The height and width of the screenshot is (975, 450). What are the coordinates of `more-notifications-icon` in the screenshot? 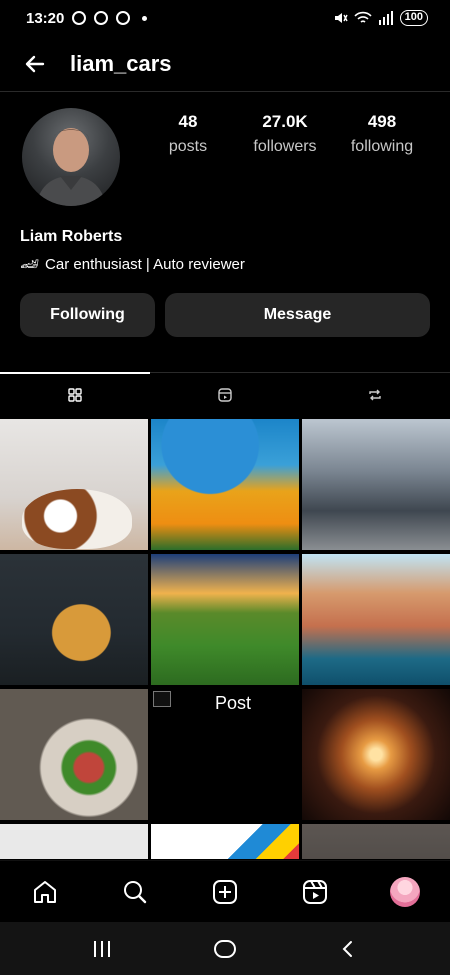 It's located at (145, 18).